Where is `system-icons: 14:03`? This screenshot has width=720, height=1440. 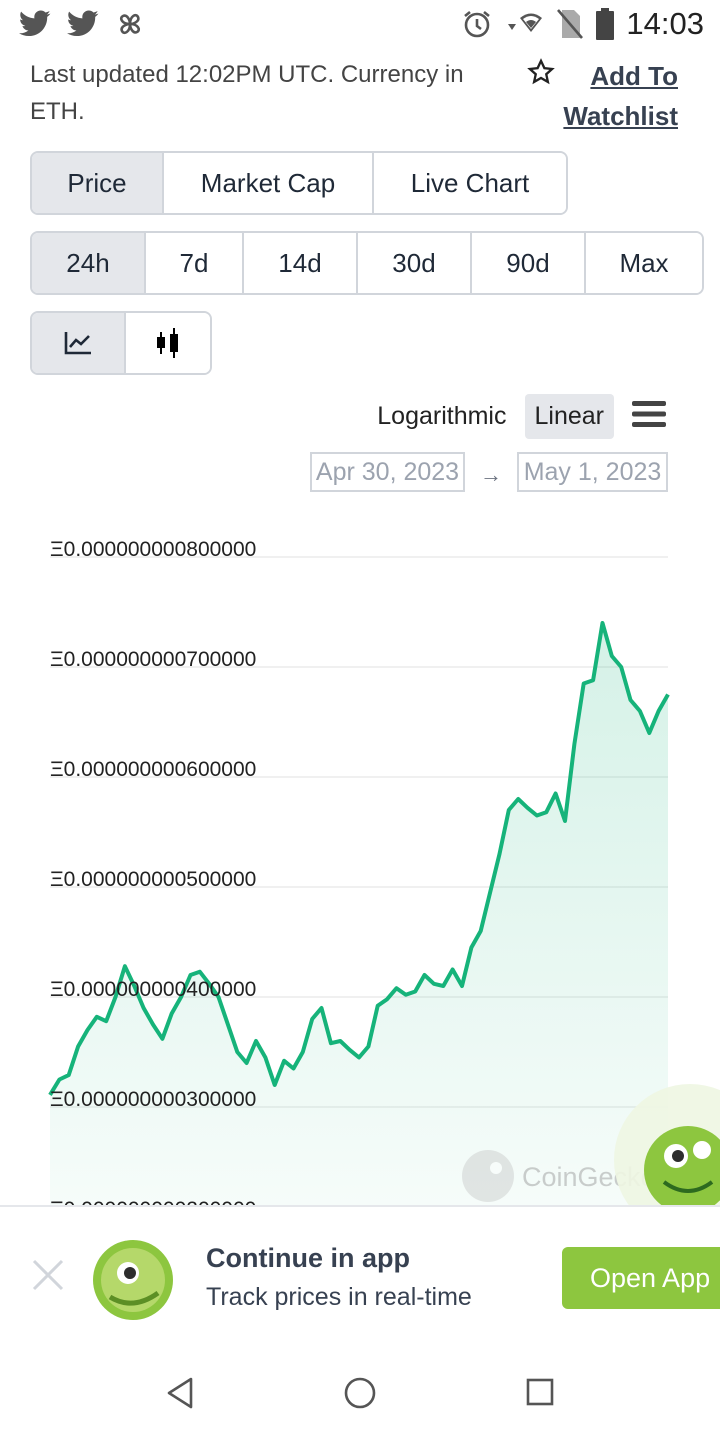
system-icons: 14:03 is located at coordinates (583, 24).